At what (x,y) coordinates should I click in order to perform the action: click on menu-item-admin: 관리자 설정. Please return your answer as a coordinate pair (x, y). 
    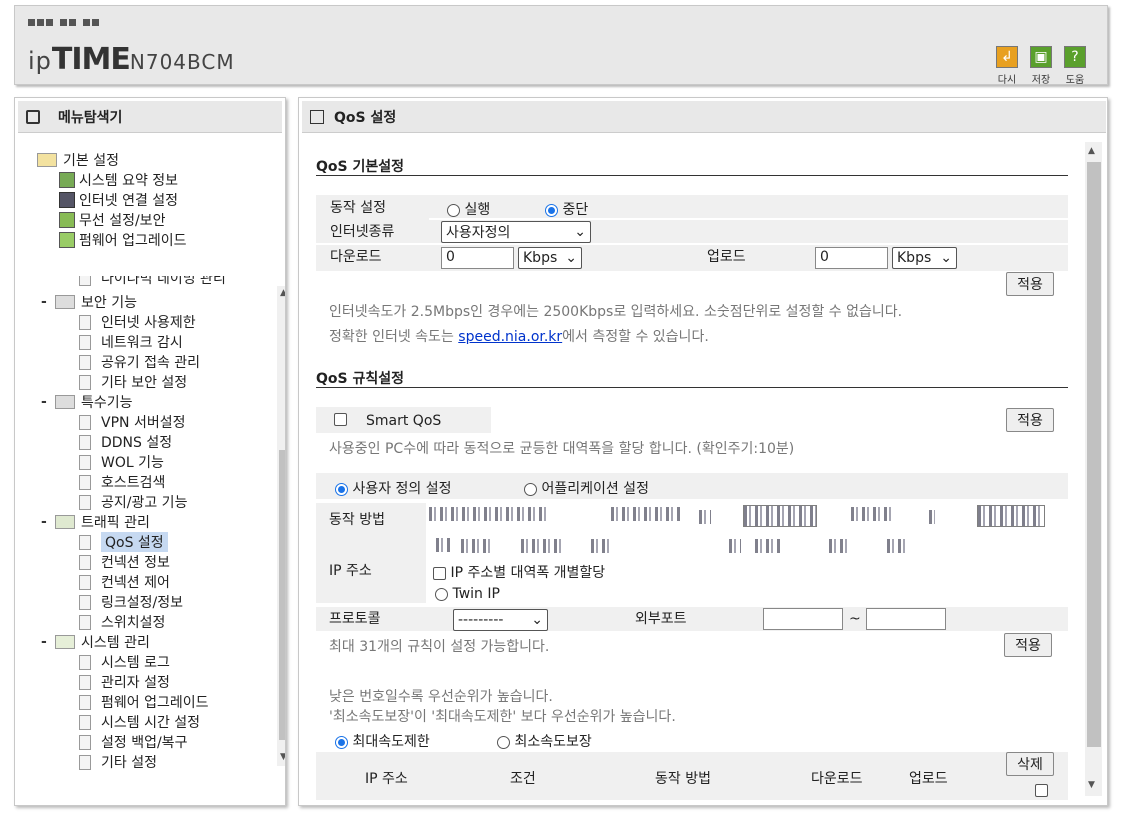
    Looking at the image, I should click on (124, 682).